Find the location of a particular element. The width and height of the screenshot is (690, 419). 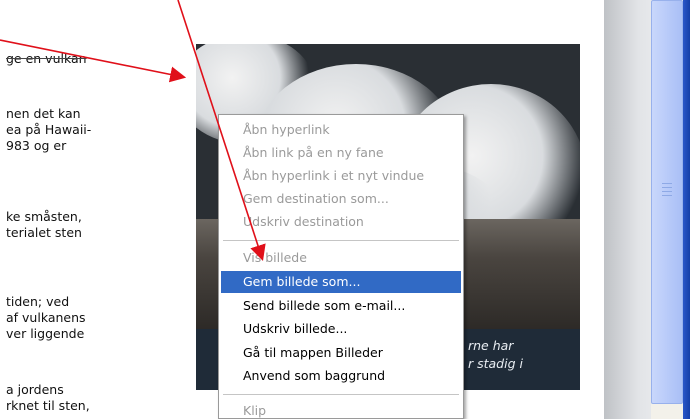

scrollbar-thumb is located at coordinates (667, 202).